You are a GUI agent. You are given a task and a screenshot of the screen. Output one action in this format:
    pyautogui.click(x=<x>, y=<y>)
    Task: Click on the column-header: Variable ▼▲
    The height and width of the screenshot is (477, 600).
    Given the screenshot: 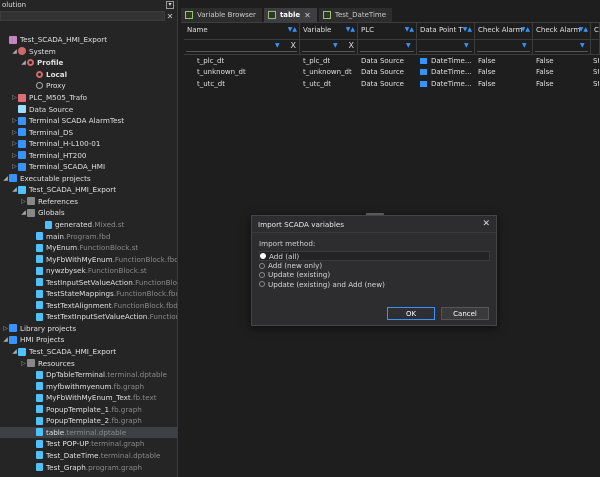 What is the action you would take?
    pyautogui.click(x=329, y=31)
    